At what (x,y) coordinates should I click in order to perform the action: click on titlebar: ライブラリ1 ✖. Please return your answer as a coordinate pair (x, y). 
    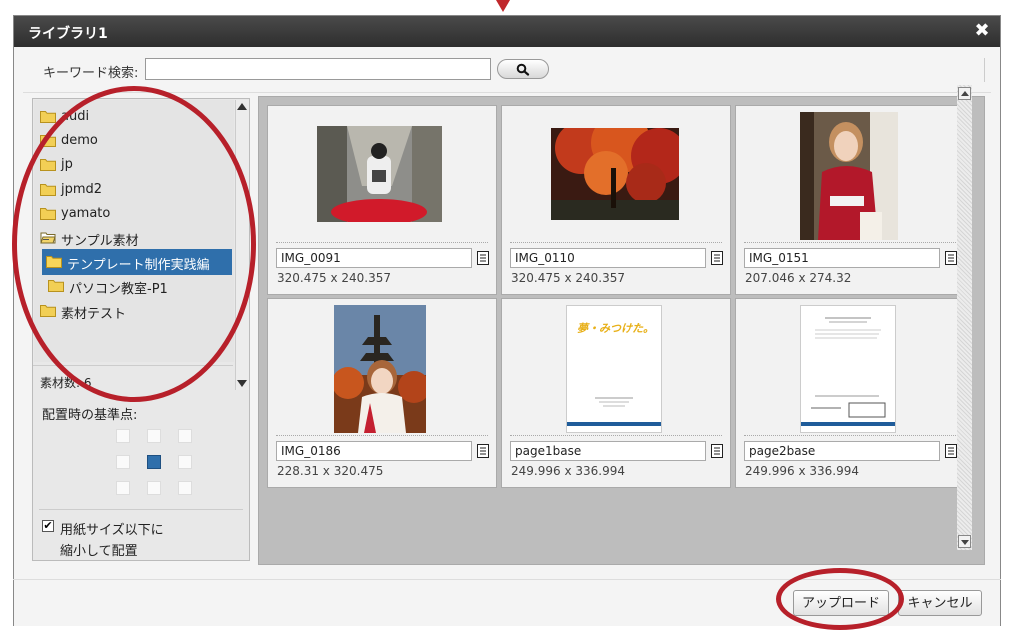
    Looking at the image, I should click on (507, 31).